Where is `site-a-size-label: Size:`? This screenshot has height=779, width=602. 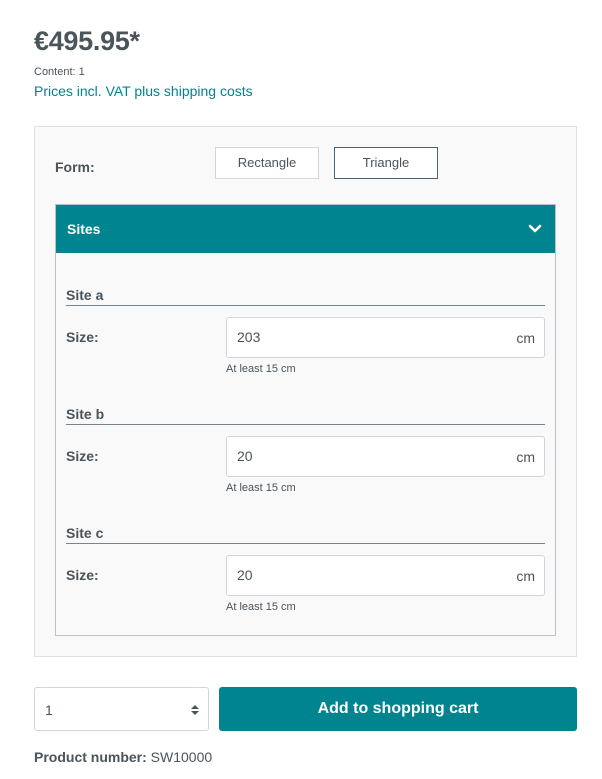 site-a-size-label: Size: is located at coordinates (82, 337).